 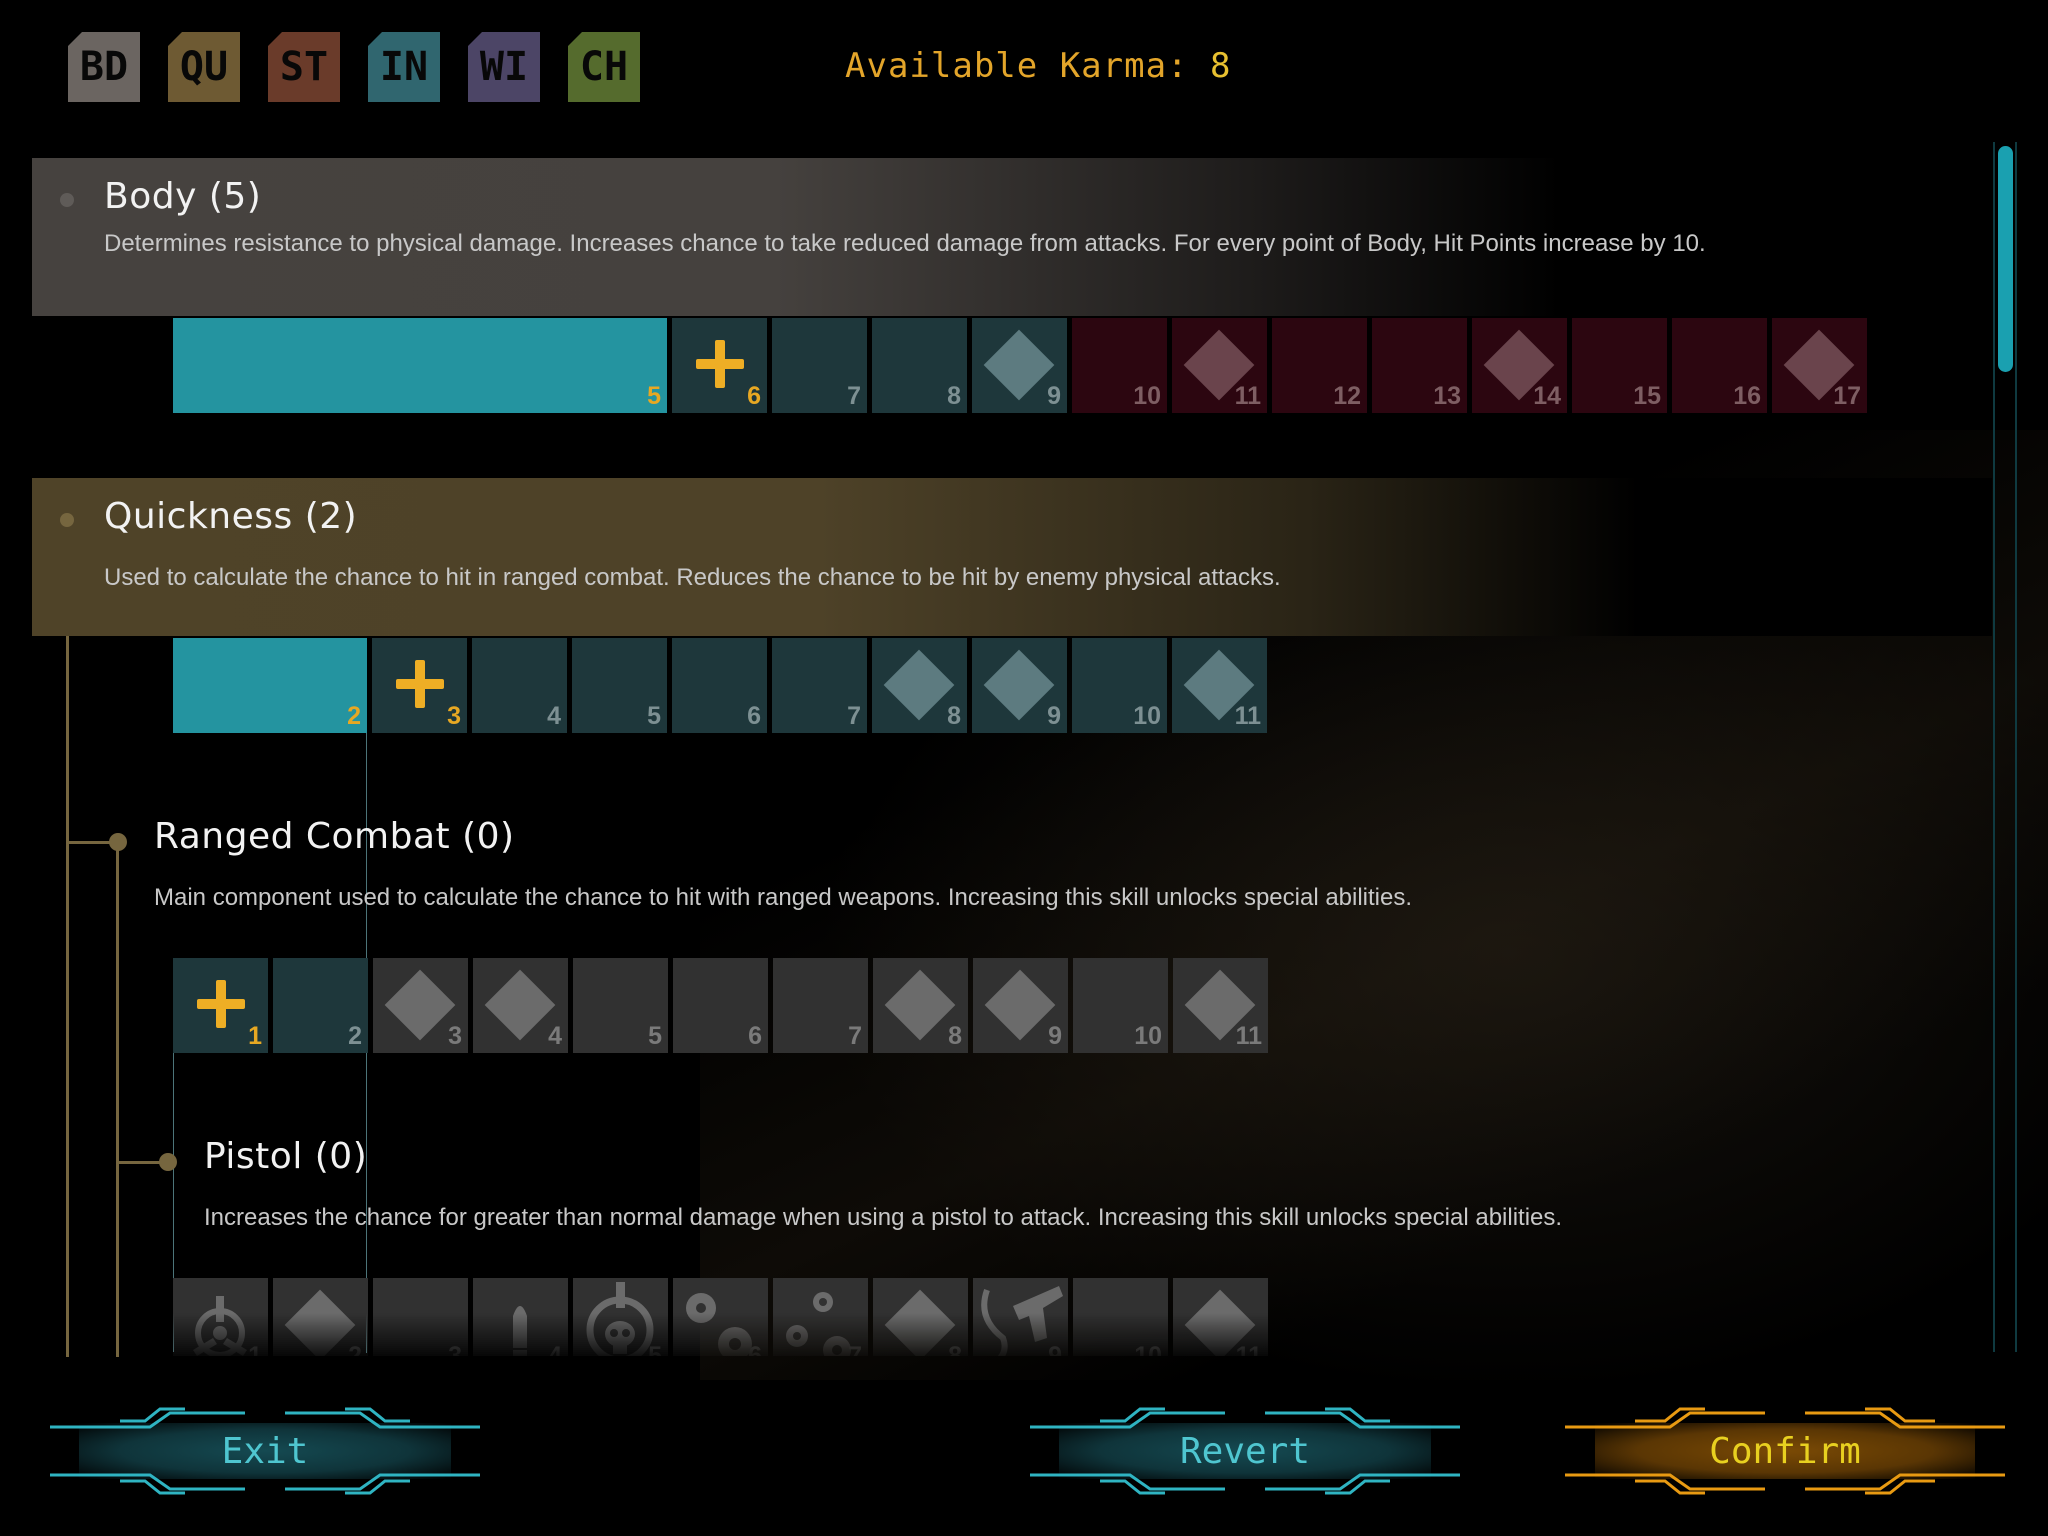 I want to click on revert-button: Revert, so click(x=1245, y=1451).